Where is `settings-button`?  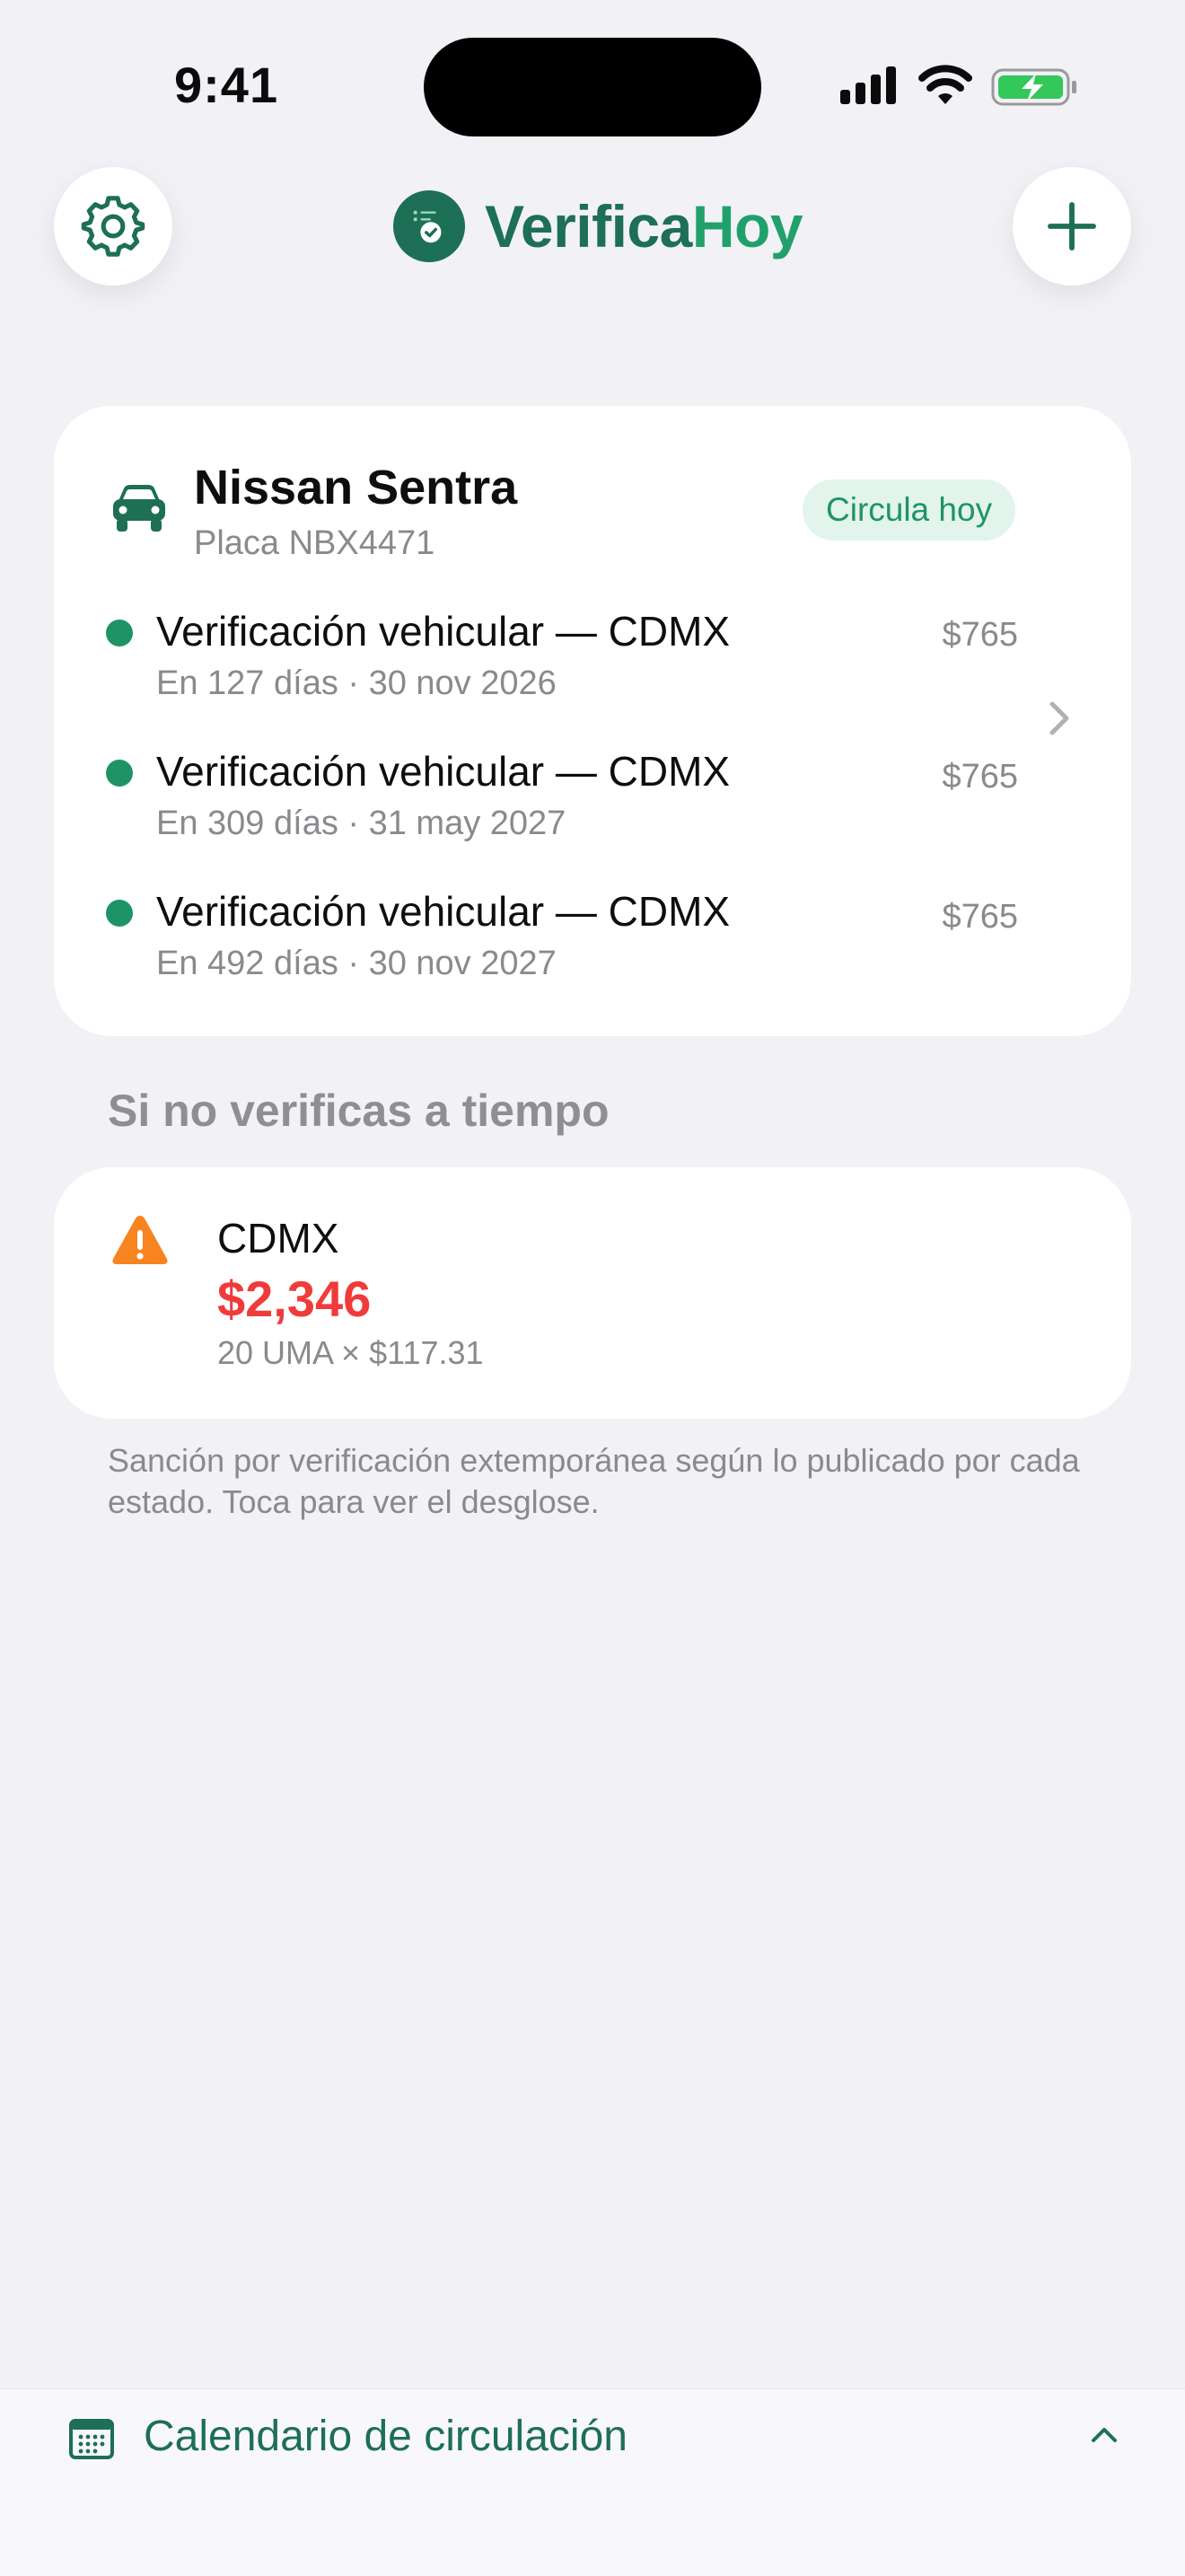 settings-button is located at coordinates (113, 226).